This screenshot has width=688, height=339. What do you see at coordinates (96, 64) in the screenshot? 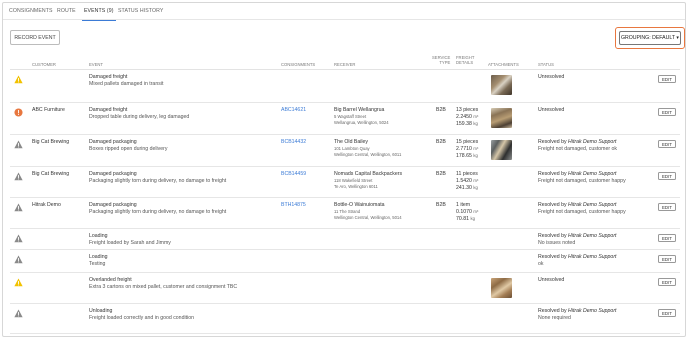
I see `column-header-event: EVENT` at bounding box center [96, 64].